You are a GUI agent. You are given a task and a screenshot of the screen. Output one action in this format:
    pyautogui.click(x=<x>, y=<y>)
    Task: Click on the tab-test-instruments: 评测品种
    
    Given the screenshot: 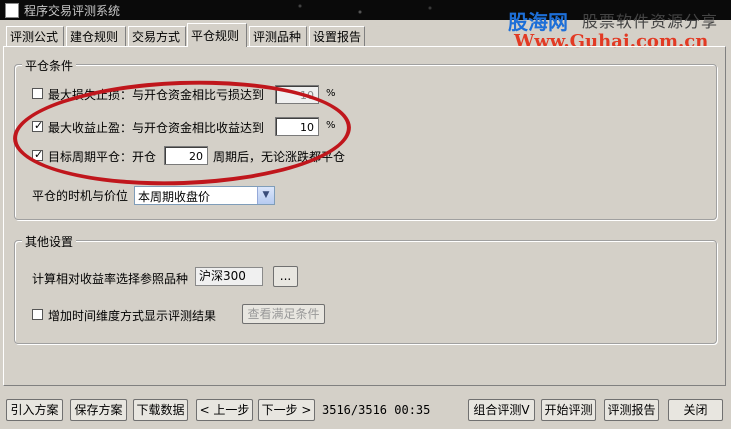 What is the action you would take?
    pyautogui.click(x=278, y=36)
    